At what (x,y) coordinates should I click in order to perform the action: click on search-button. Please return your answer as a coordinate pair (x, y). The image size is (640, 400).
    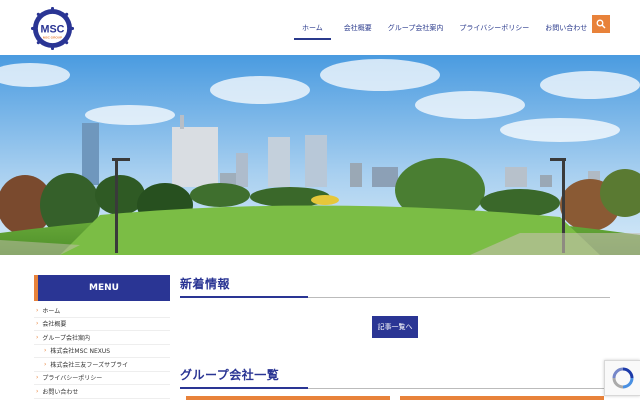
    Looking at the image, I should click on (601, 24).